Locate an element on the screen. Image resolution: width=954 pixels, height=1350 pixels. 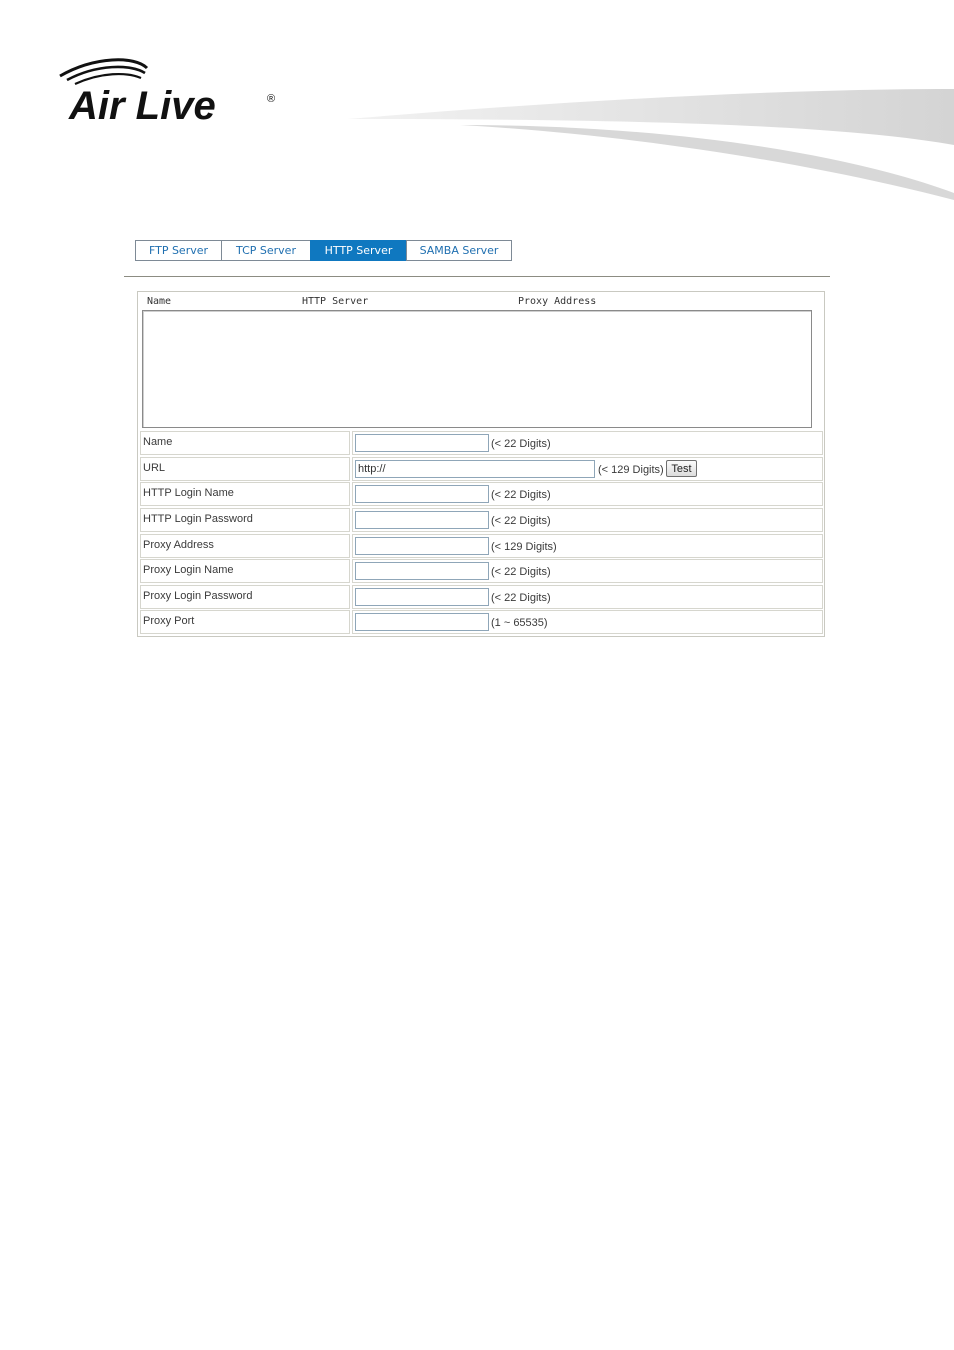
proxy-login-name-input is located at coordinates (422, 571).